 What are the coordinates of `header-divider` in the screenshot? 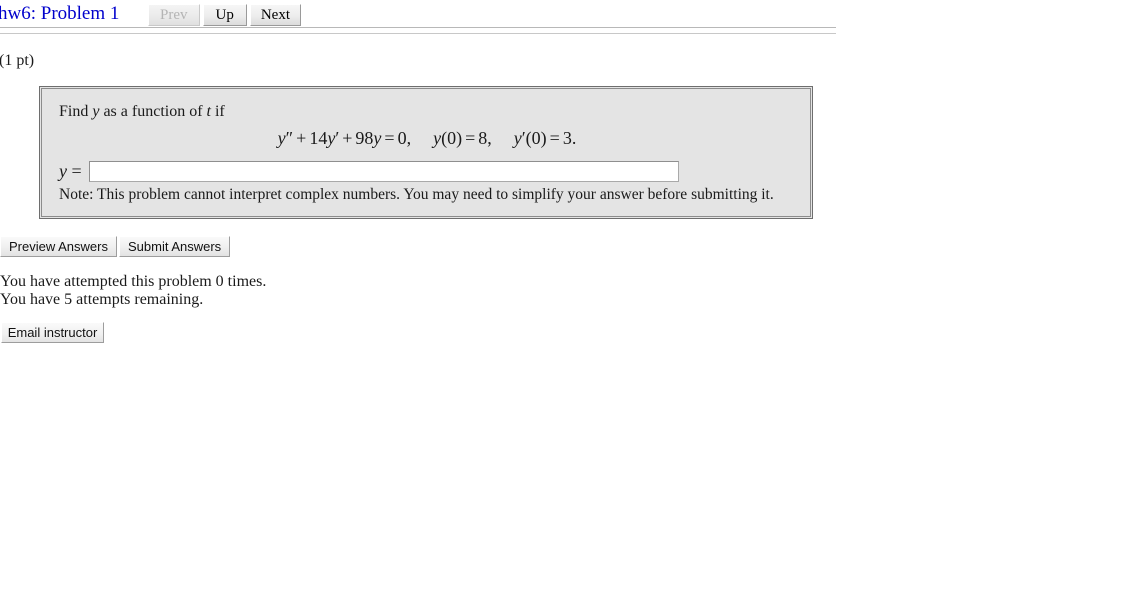 It's located at (418, 27).